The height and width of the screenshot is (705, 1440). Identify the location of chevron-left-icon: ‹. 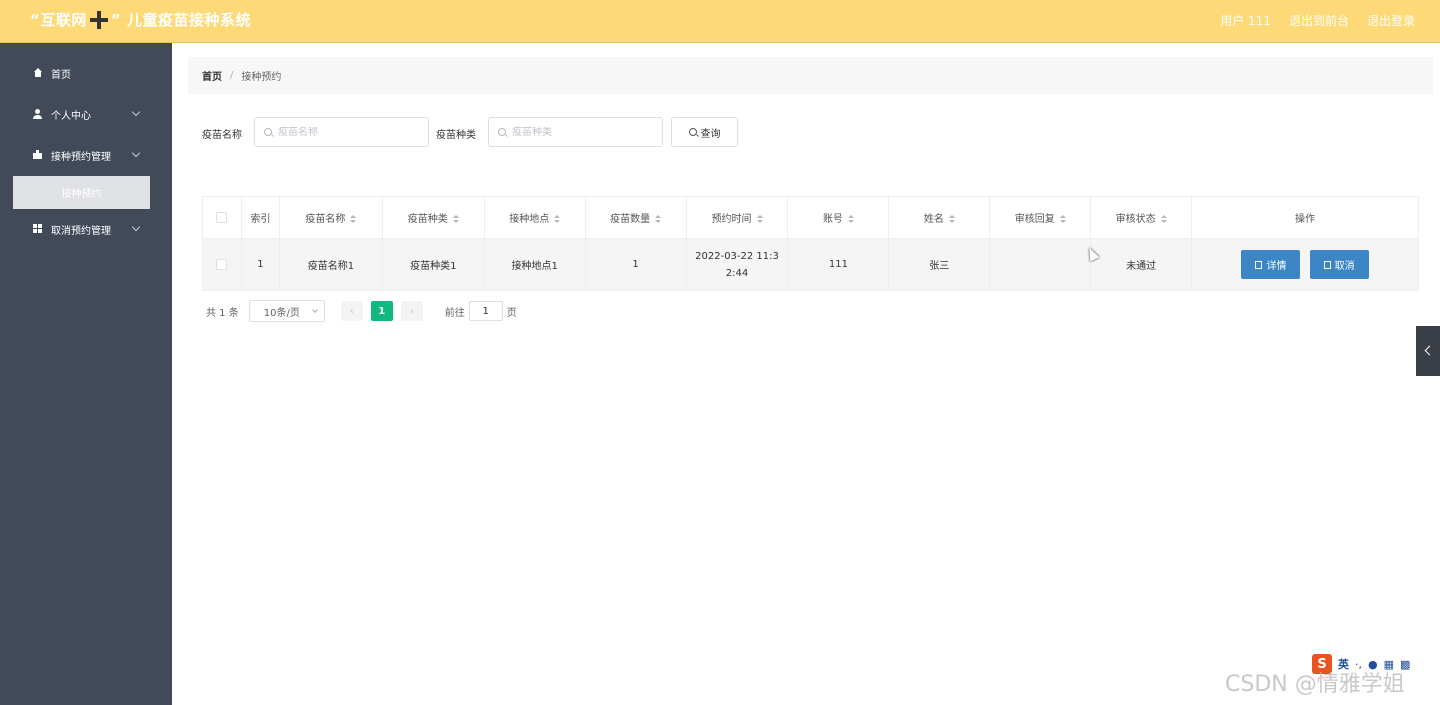
(351, 311).